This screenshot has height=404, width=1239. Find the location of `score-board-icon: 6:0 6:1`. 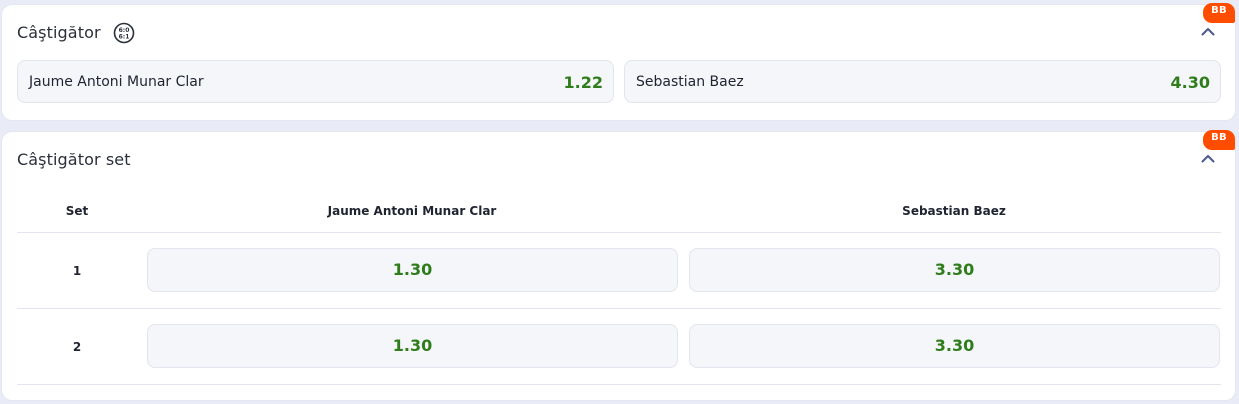

score-board-icon: 6:0 6:1 is located at coordinates (124, 33).